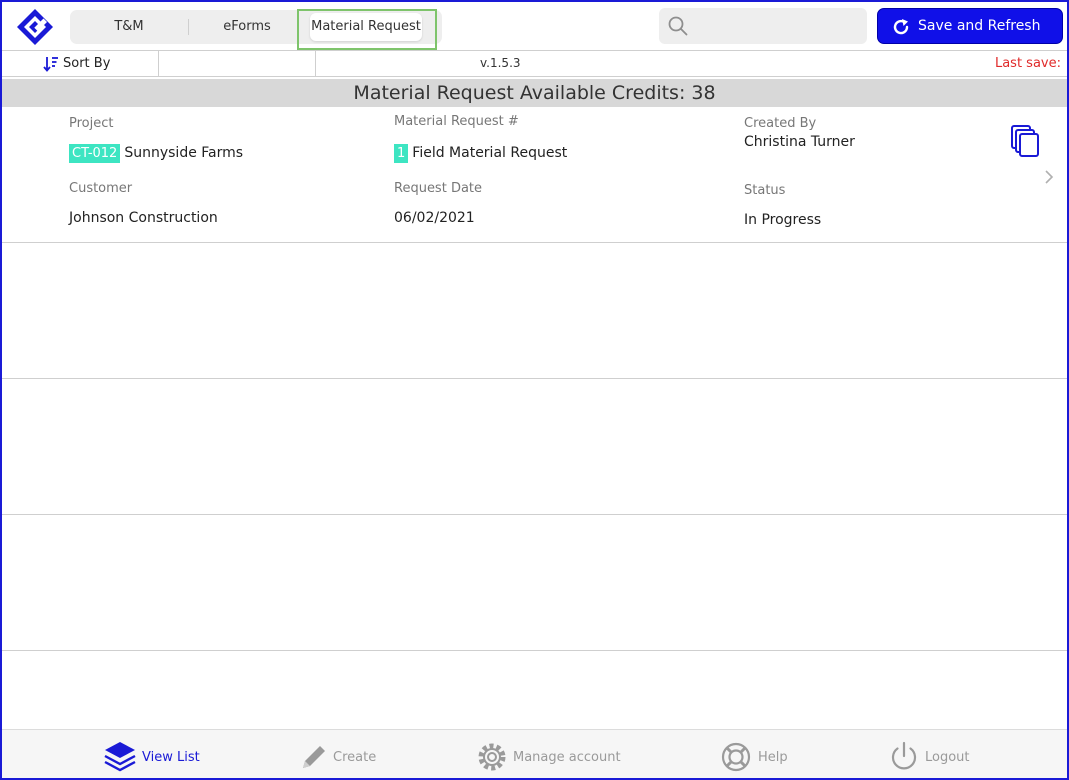 This screenshot has width=1069, height=780. I want to click on chevron-right-icon, so click(1049, 177).